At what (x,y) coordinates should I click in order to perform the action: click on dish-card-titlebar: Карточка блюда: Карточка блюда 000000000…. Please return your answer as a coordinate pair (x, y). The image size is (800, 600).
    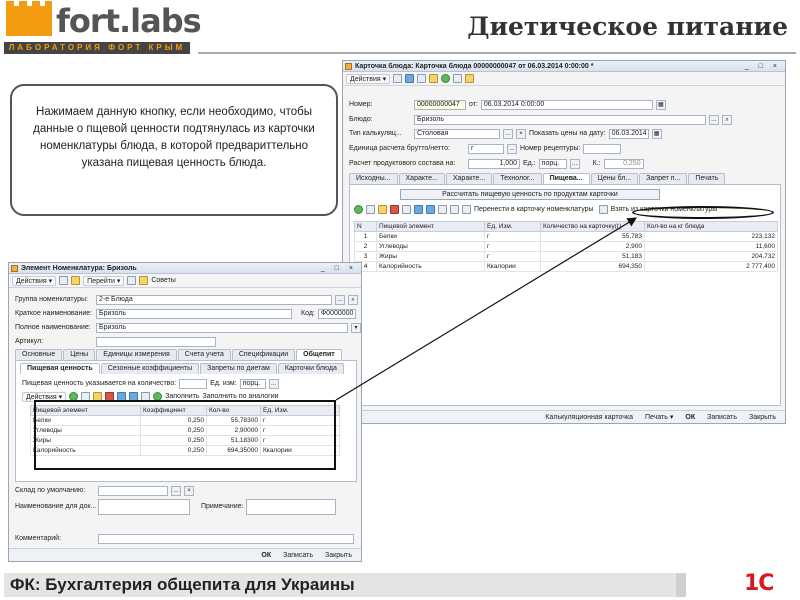
    Looking at the image, I should click on (564, 66).